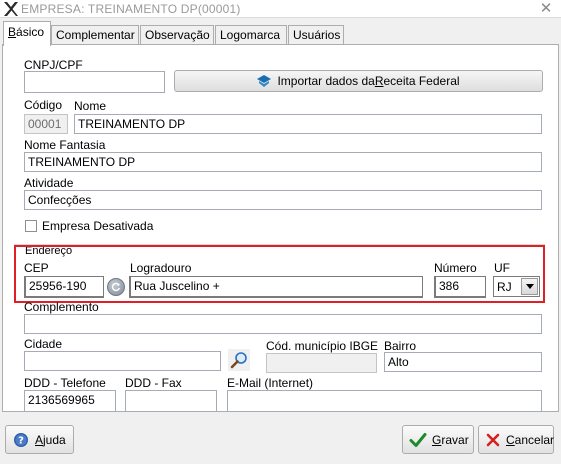 This screenshot has height=464, width=561. I want to click on bairro-label: Bairro, so click(400, 346).